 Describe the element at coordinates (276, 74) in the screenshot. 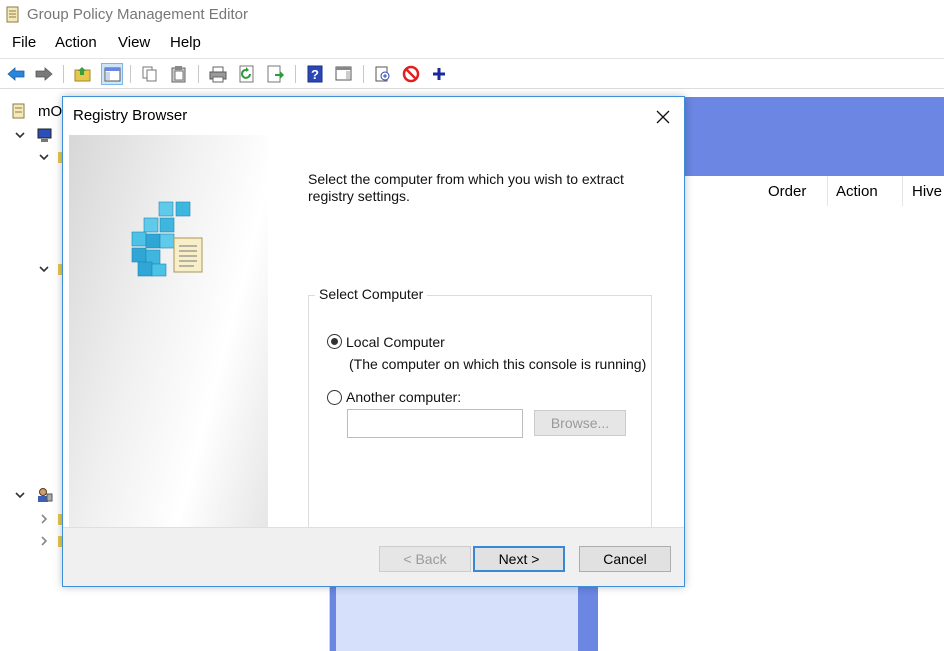

I see `export-list-icon` at that location.